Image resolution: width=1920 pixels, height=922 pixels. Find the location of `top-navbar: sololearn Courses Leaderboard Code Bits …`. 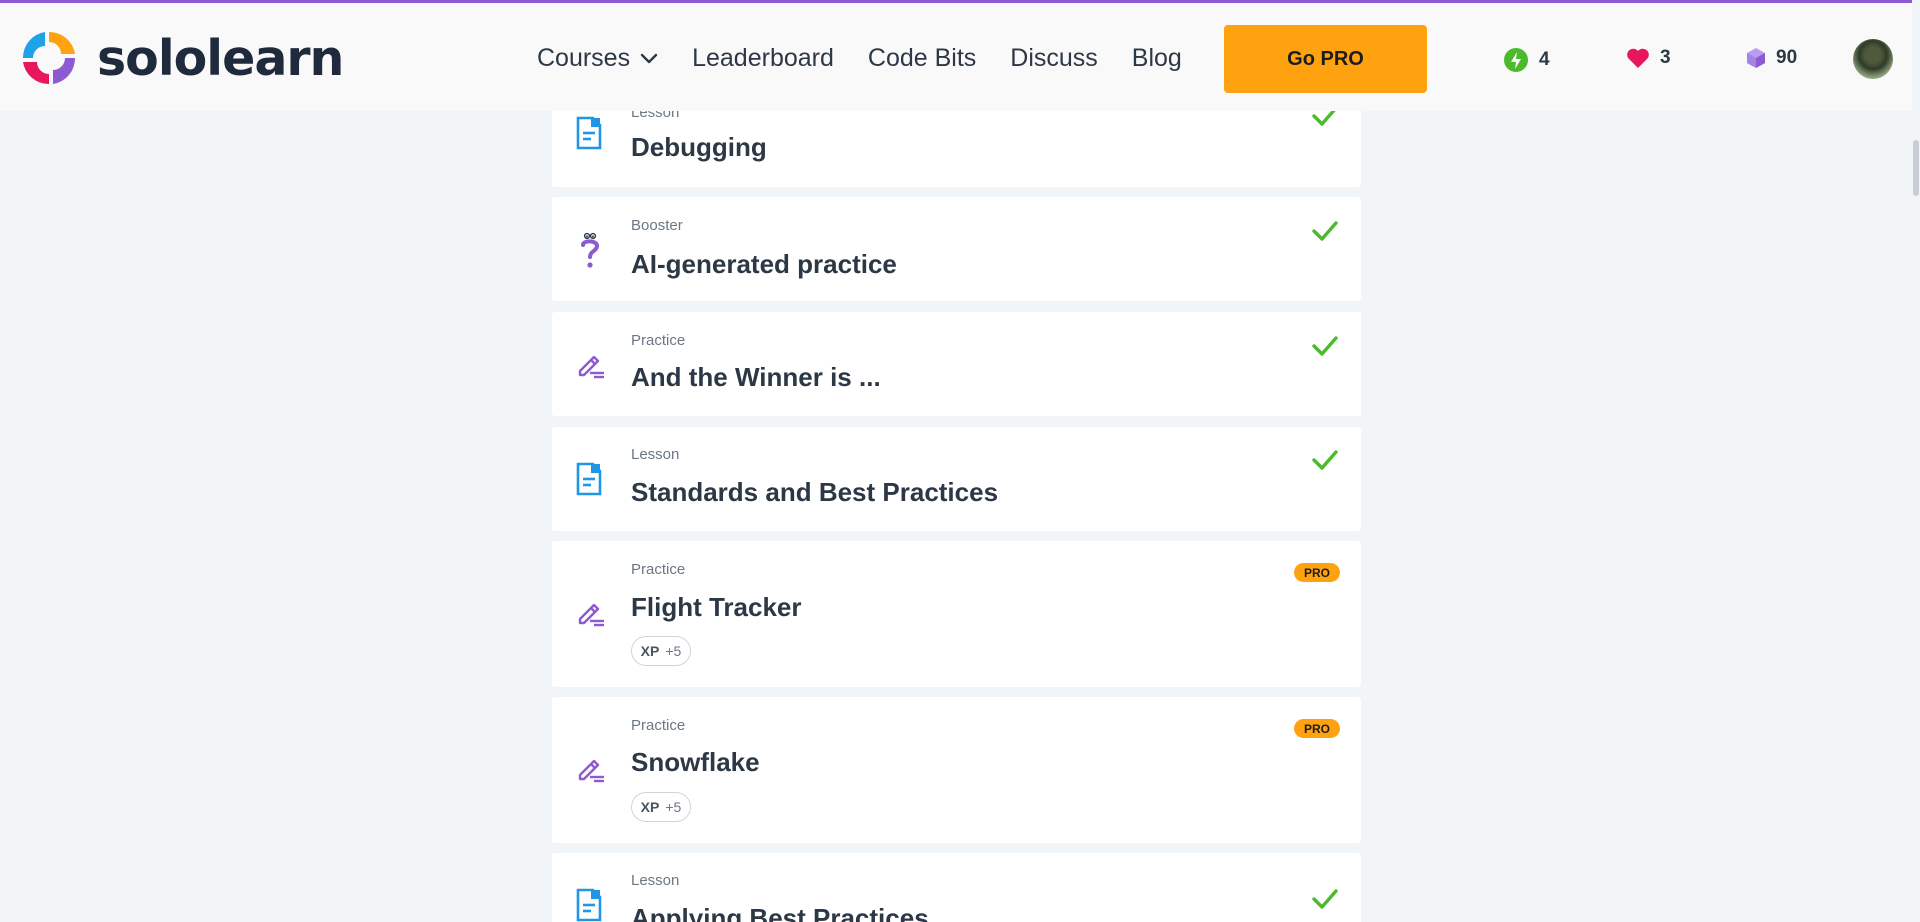

top-navbar: sololearn Courses Leaderboard Code Bits … is located at coordinates (956, 55).